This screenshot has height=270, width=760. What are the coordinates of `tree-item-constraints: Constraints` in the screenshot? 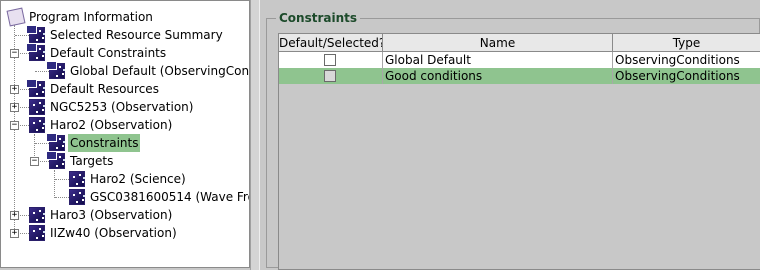 It's located at (93, 142).